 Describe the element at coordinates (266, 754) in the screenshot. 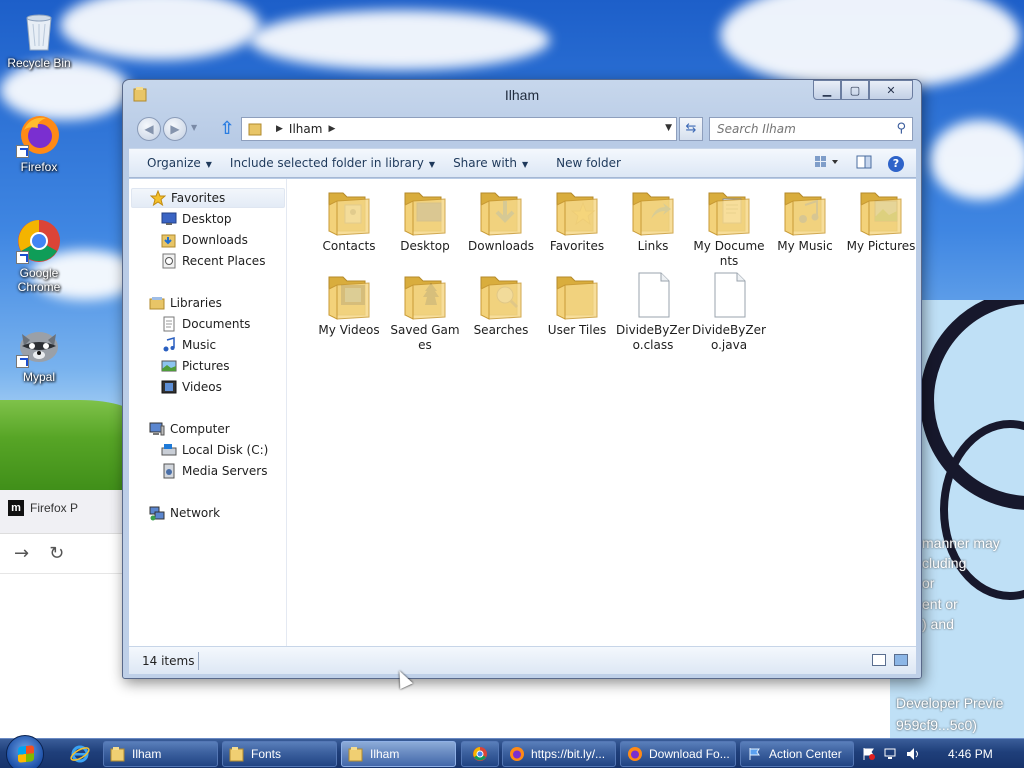

I see `taskbar-button-label: Fonts` at that location.